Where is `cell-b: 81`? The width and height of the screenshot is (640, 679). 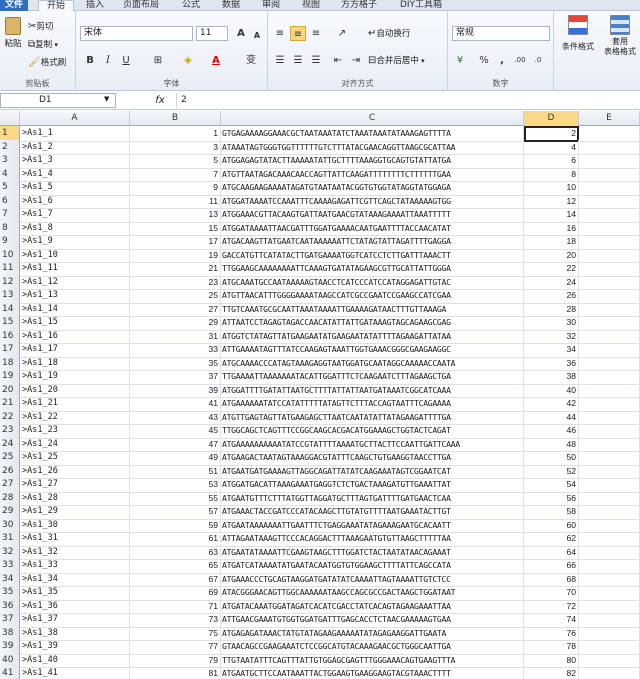 cell-b: 81 is located at coordinates (175, 672).